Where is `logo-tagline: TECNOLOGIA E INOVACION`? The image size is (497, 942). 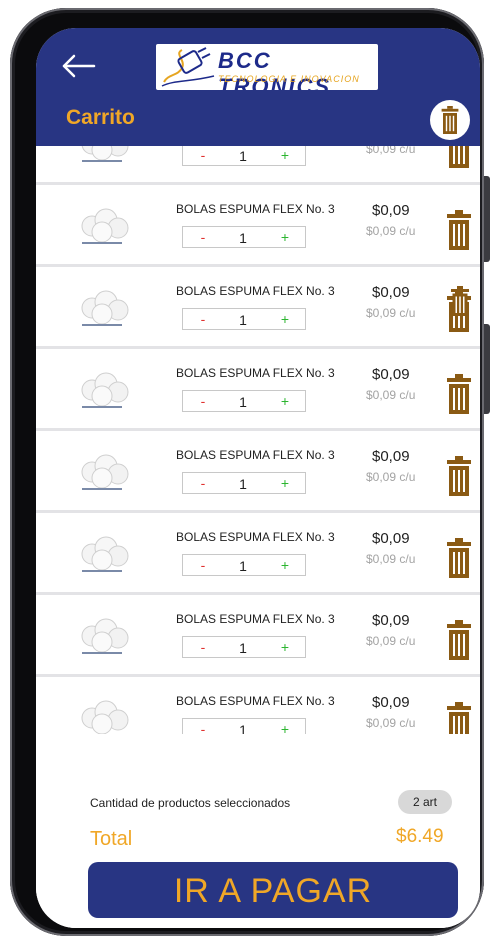 logo-tagline: TECNOLOGIA E INOVACION is located at coordinates (289, 79).